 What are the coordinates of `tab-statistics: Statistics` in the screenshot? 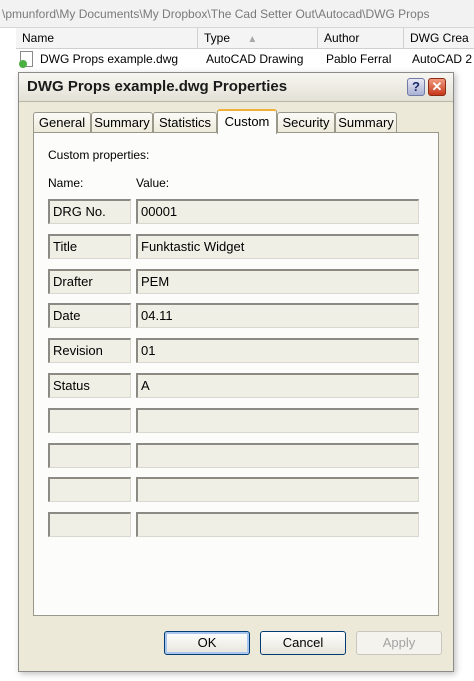 It's located at (185, 122).